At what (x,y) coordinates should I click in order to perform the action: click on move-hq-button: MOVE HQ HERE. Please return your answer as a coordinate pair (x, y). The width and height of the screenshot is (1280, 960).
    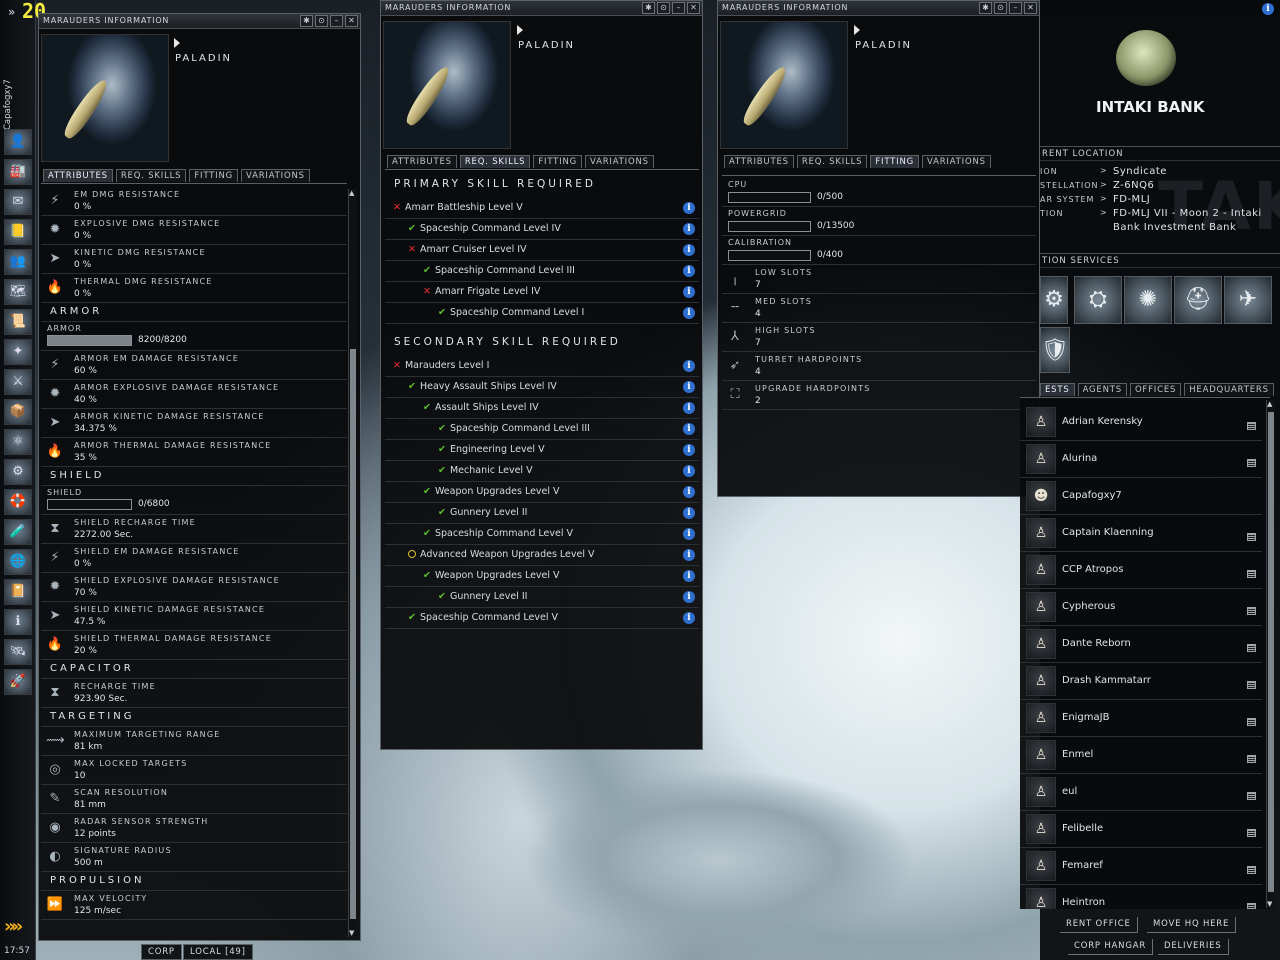
    Looking at the image, I should click on (1192, 925).